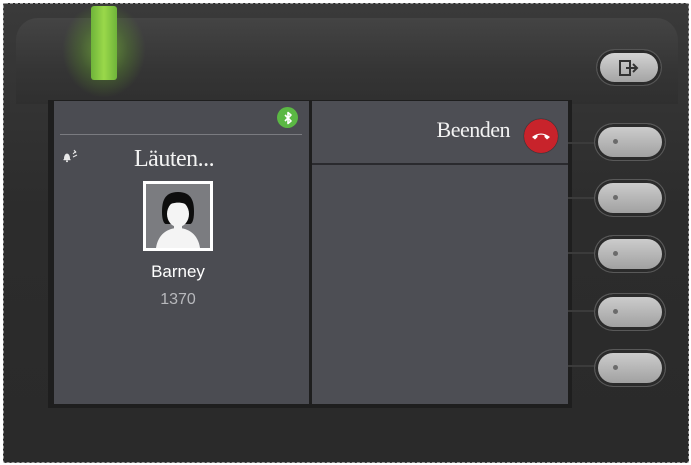 This screenshot has width=691, height=465. I want to click on call-header-divider, so click(181, 134).